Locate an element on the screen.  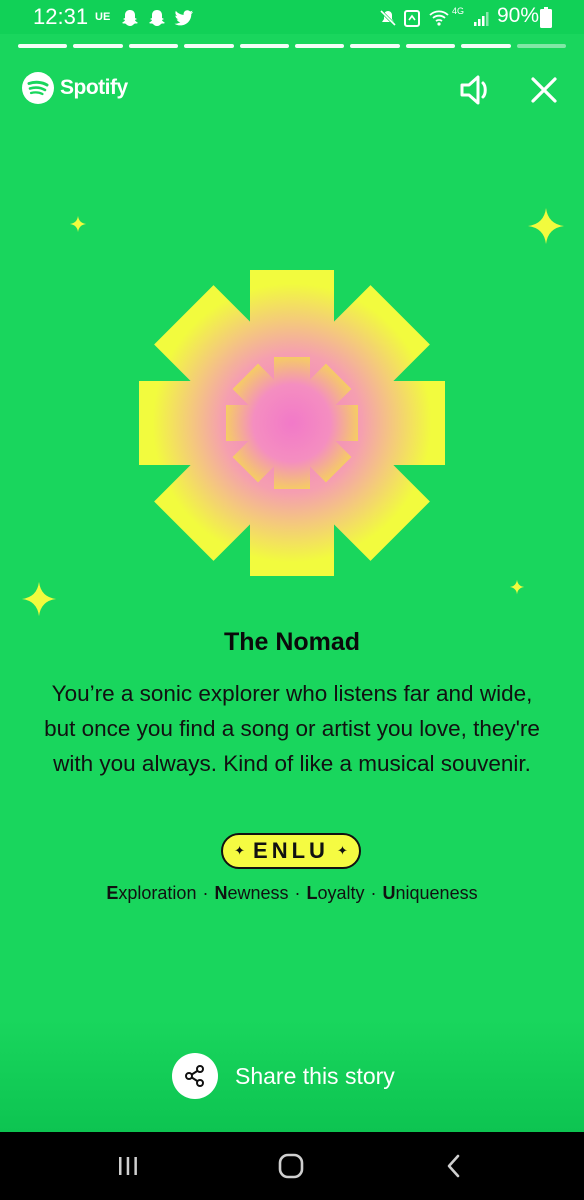
nomad-artwork is located at coordinates (292, 423).